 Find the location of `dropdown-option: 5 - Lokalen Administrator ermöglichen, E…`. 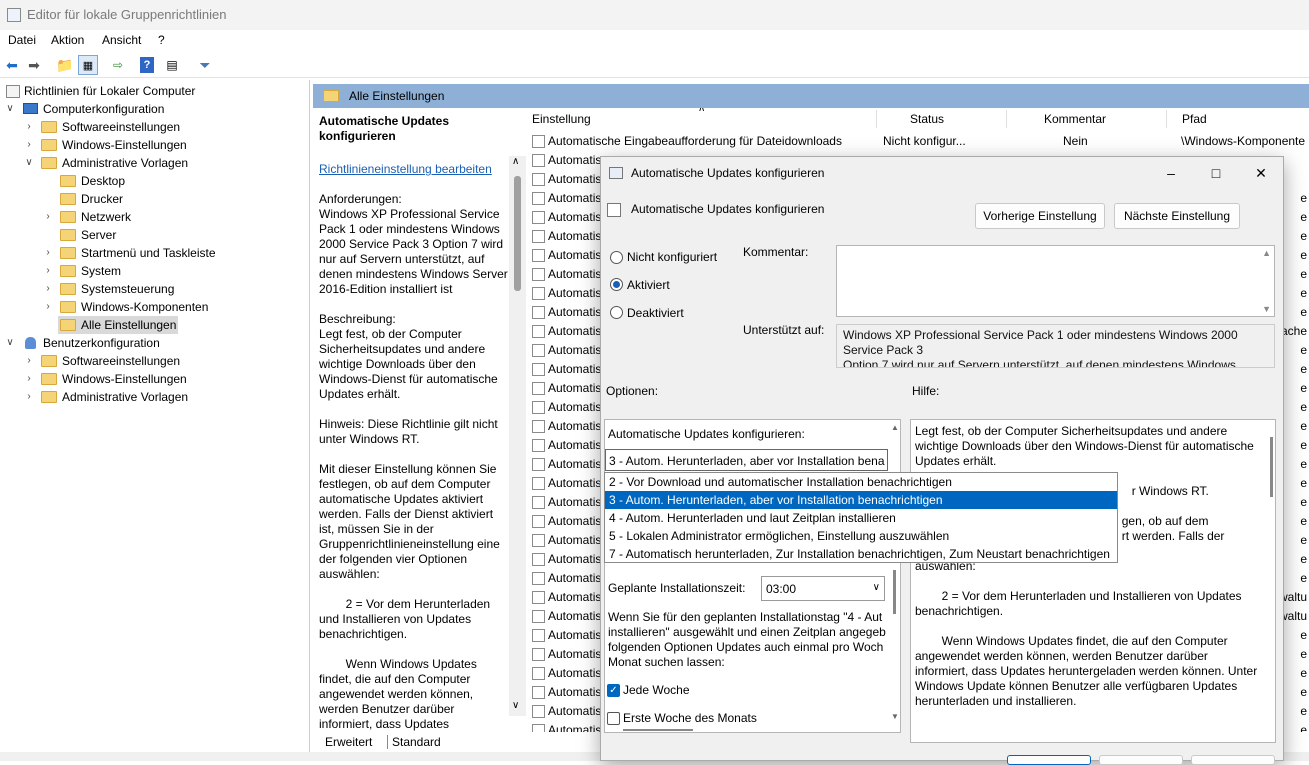

dropdown-option: 5 - Lokalen Administrator ermöglichen, E… is located at coordinates (861, 536).